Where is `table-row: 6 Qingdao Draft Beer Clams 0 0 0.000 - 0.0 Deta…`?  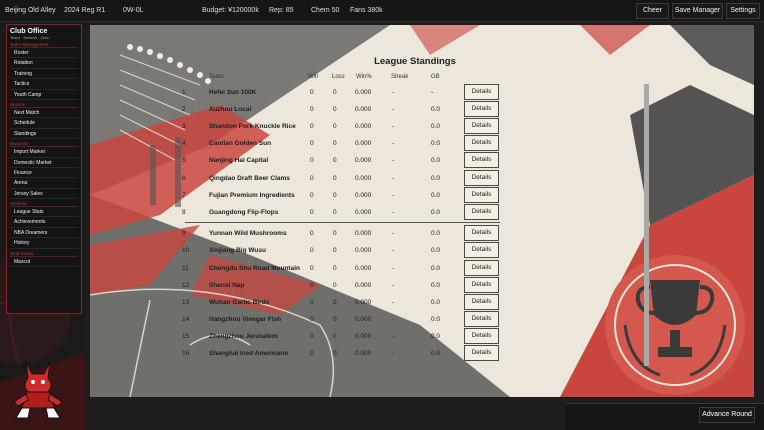 table-row: 6 Qingdao Draft Beer Clams 0 0 0.000 - 0.0 Deta… is located at coordinates (422, 178).